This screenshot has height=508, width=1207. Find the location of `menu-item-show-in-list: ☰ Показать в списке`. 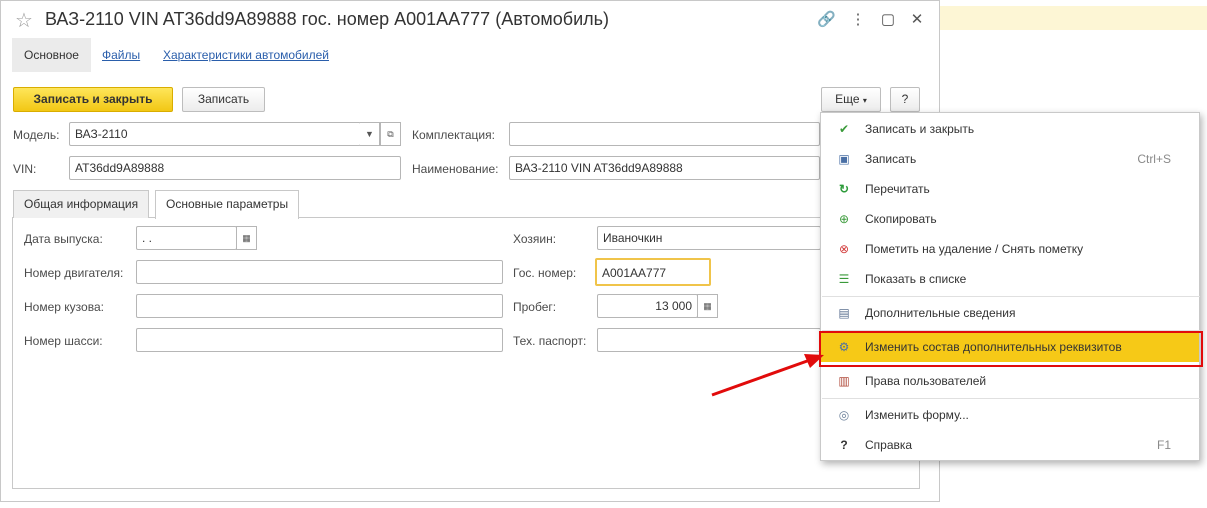

menu-item-show-in-list: ☰ Показать в списке is located at coordinates (1010, 279).